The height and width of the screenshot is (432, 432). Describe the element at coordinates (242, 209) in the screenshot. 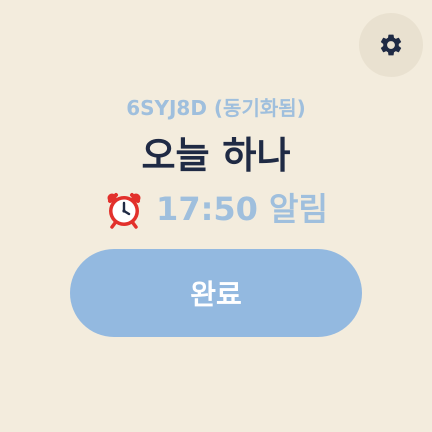

I see `alarm-time-text: 17:50 알림` at that location.